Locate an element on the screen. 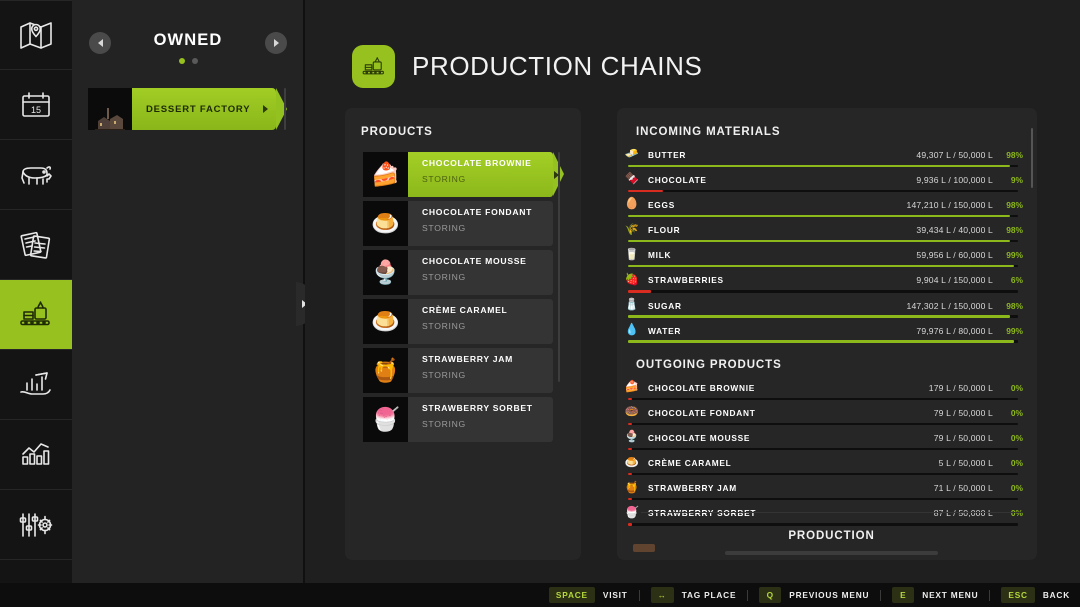  material-name: CHOCOLATE is located at coordinates (677, 180).